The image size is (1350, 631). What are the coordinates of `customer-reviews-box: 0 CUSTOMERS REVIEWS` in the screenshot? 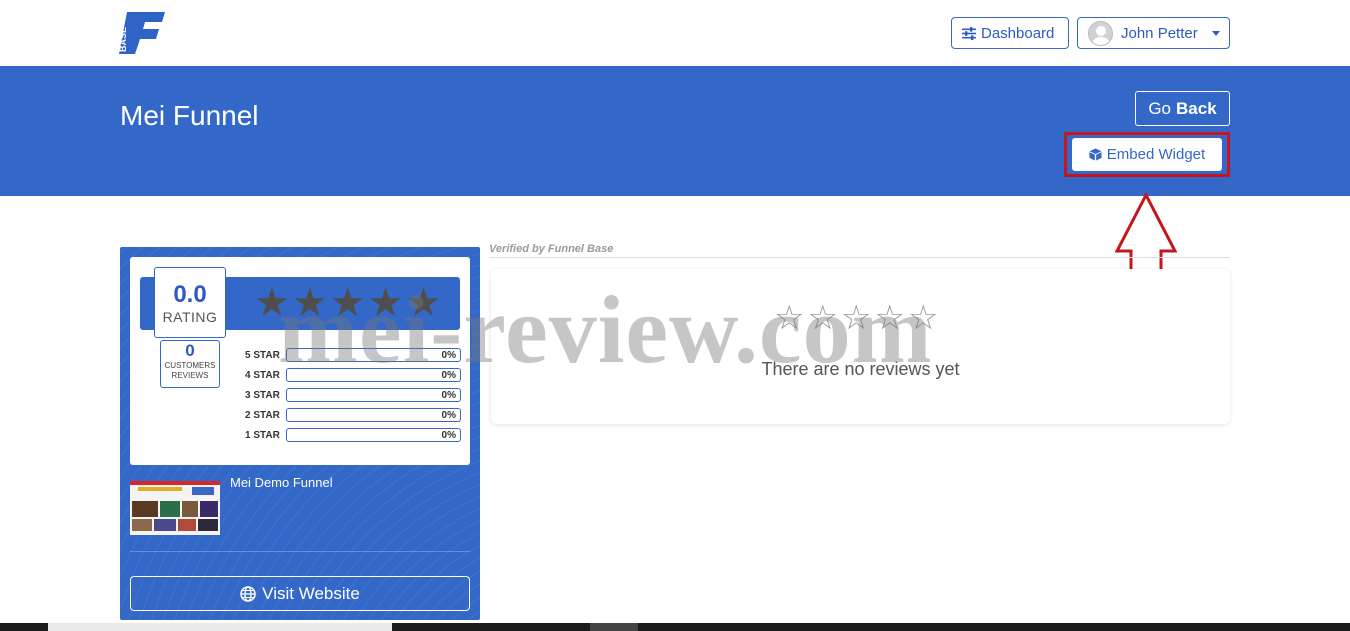 It's located at (190, 364).